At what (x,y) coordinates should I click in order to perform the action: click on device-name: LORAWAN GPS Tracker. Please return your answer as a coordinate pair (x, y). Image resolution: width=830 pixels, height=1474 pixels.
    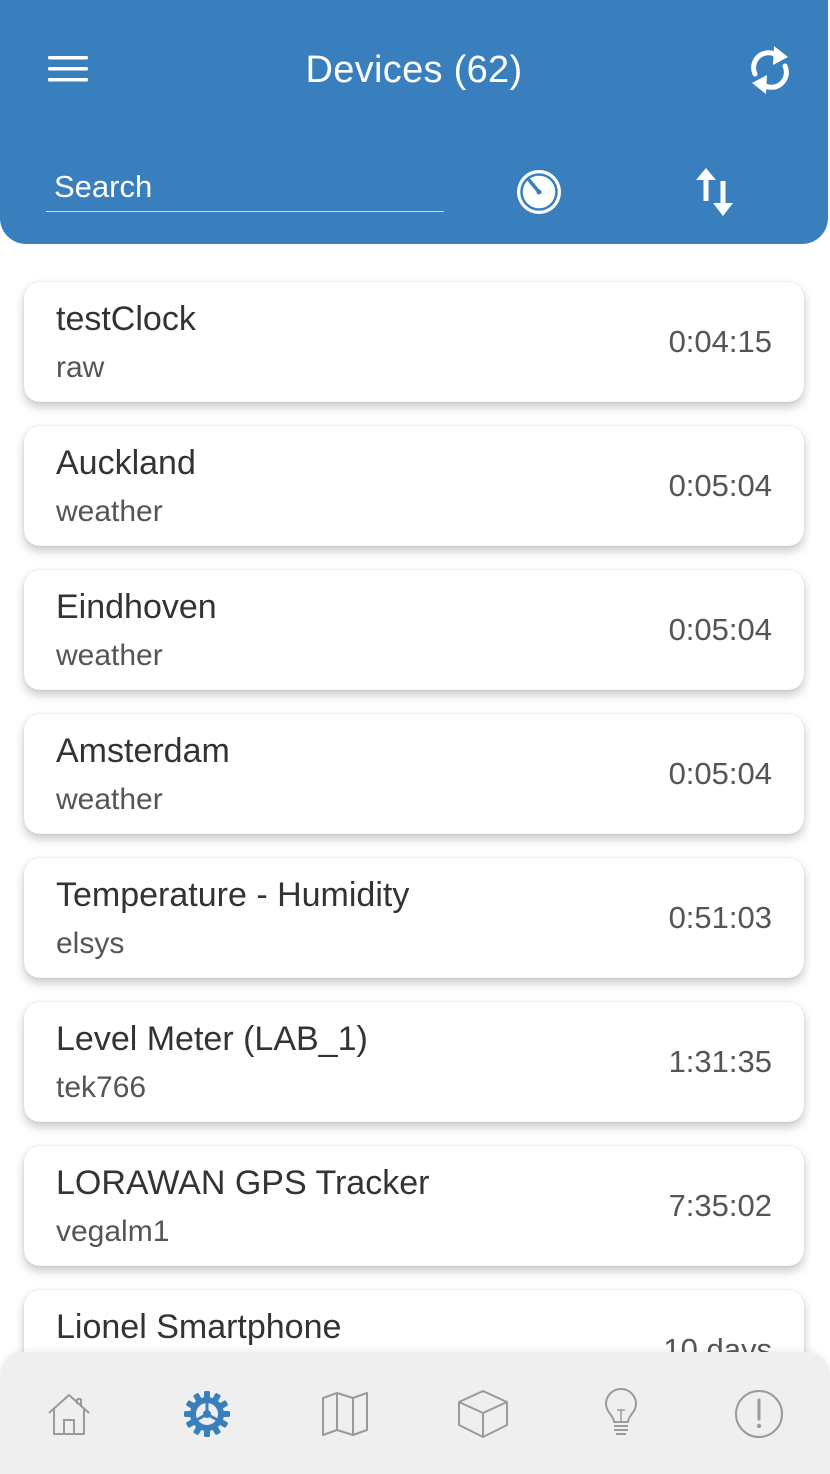
    Looking at the image, I should click on (243, 1183).